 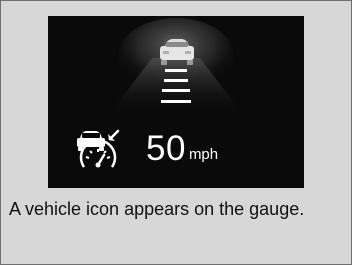 What do you see at coordinates (203, 154) in the screenshot?
I see `speed-unit: mph` at bounding box center [203, 154].